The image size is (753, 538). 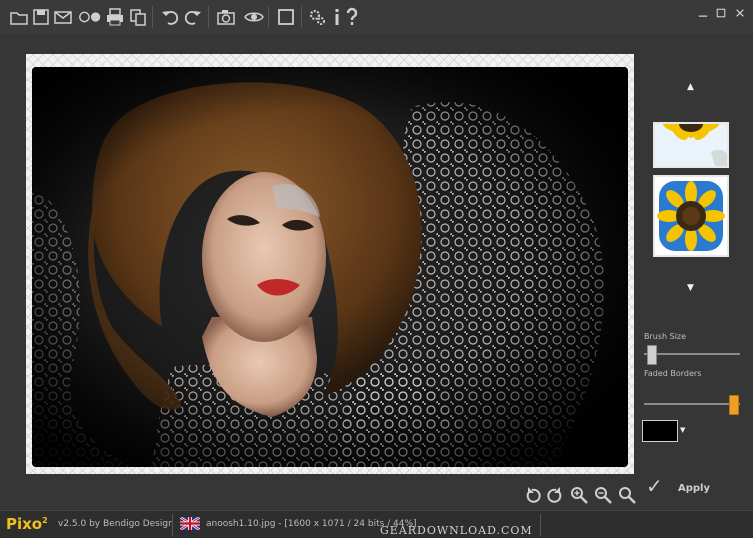 What do you see at coordinates (286, 17) in the screenshot?
I see `crop-frame-icon` at bounding box center [286, 17].